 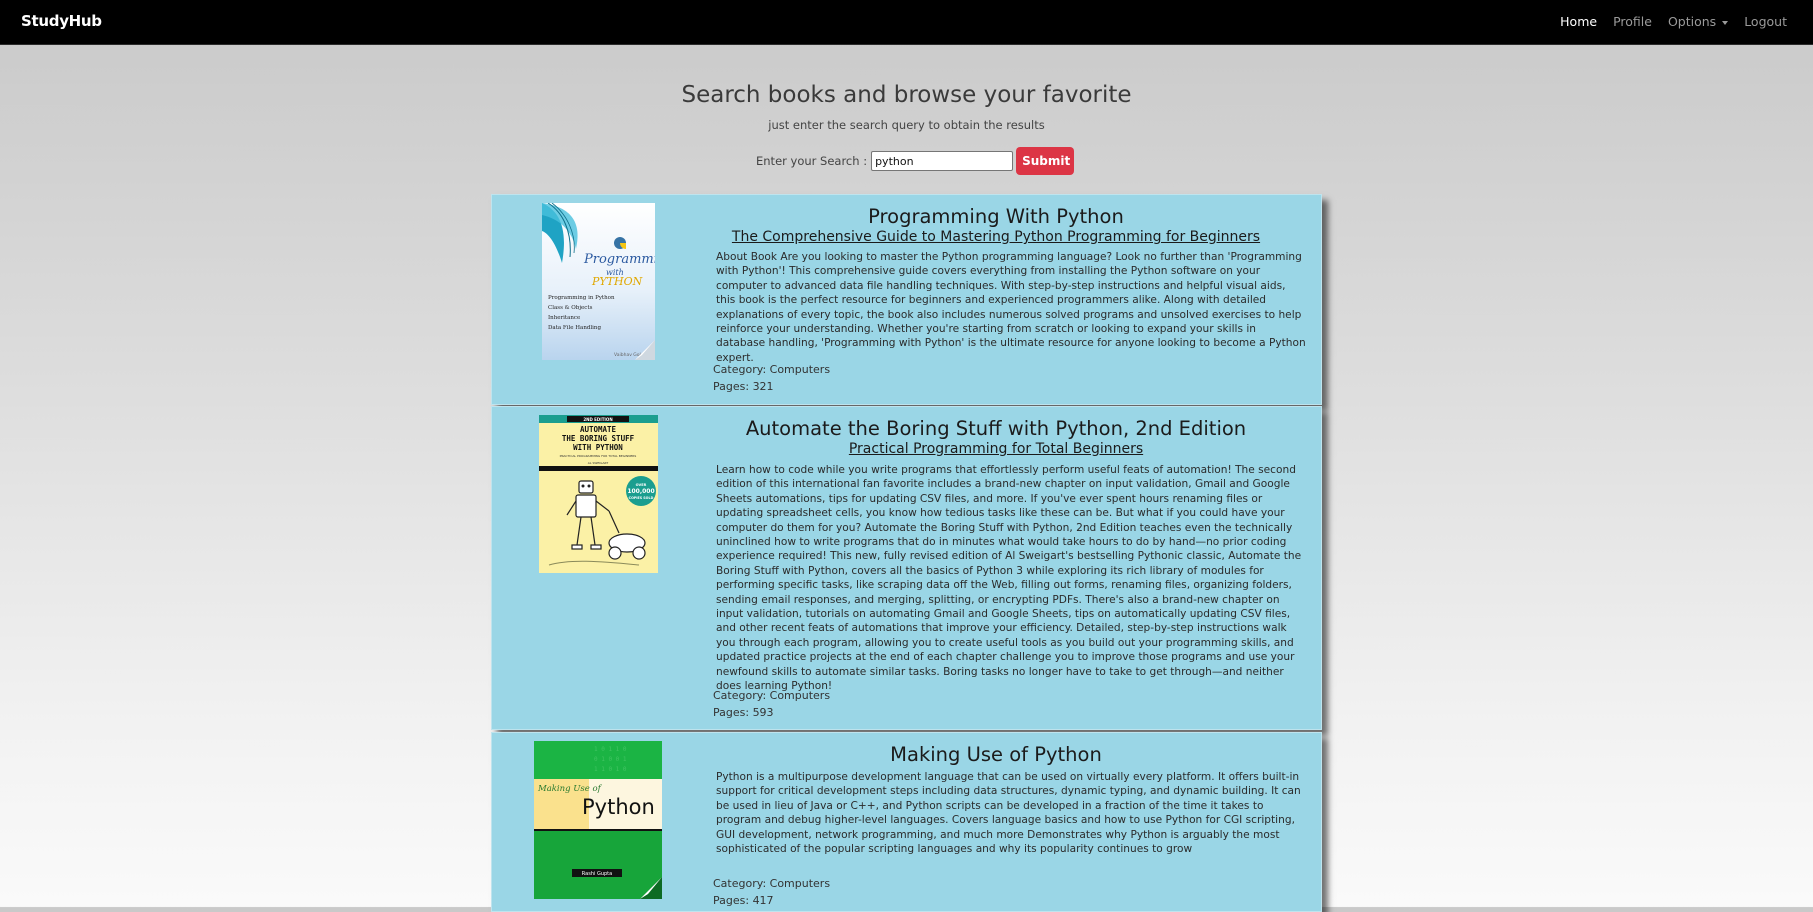 What do you see at coordinates (618, 807) in the screenshot?
I see `cover-title-2: Python` at bounding box center [618, 807].